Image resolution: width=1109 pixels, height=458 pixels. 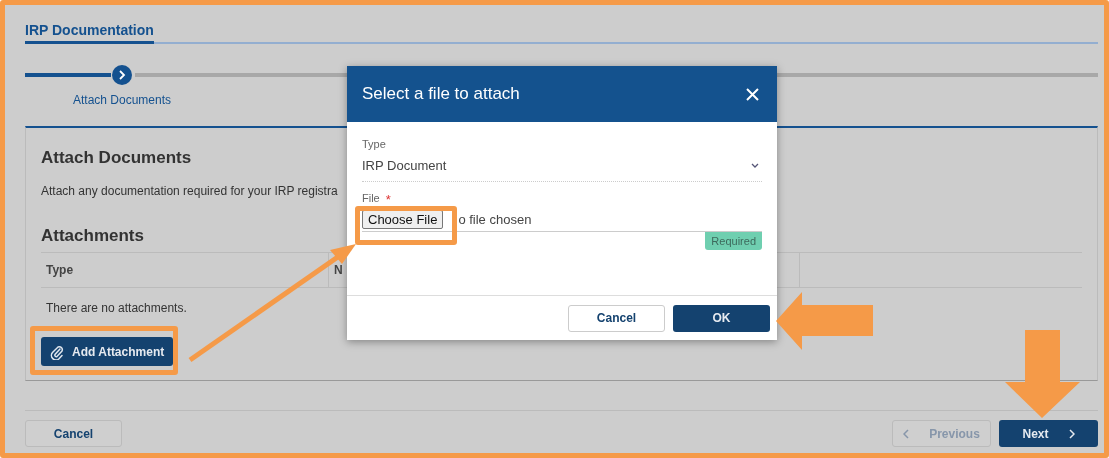 What do you see at coordinates (388, 199) in the screenshot?
I see `required-mark: *` at bounding box center [388, 199].